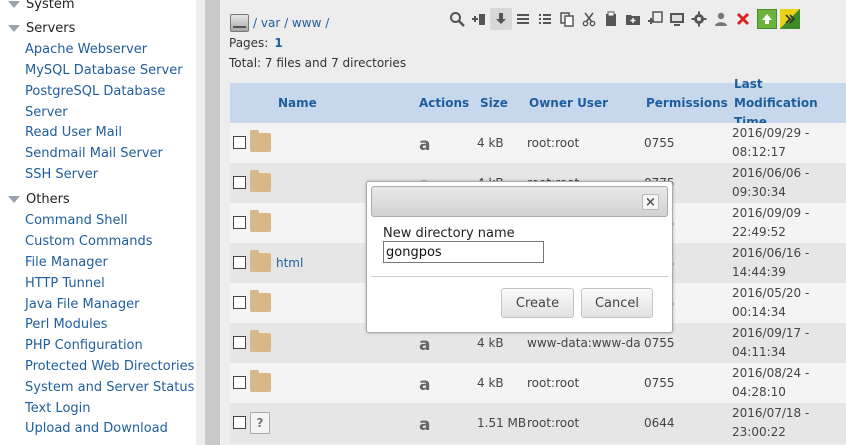  What do you see at coordinates (523, 19) in the screenshot?
I see `list-view-icon` at bounding box center [523, 19].